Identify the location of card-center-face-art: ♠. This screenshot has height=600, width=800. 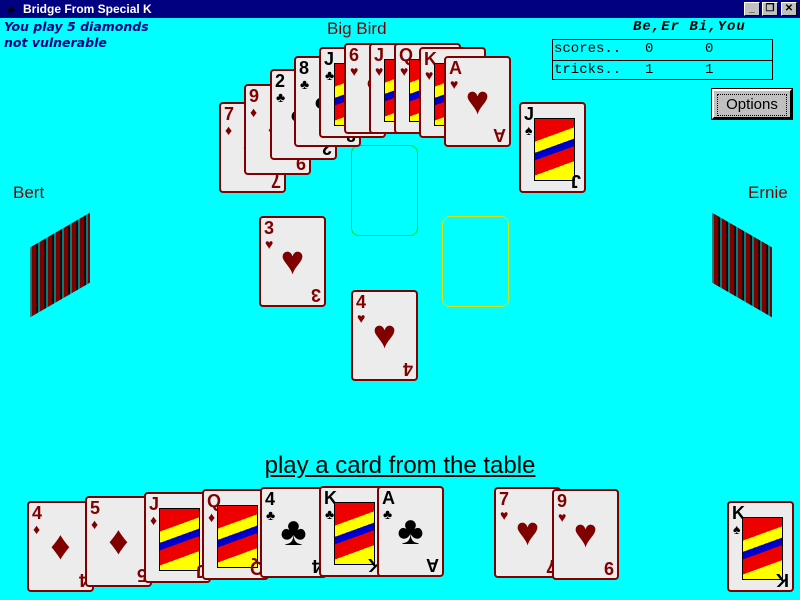
(554, 149).